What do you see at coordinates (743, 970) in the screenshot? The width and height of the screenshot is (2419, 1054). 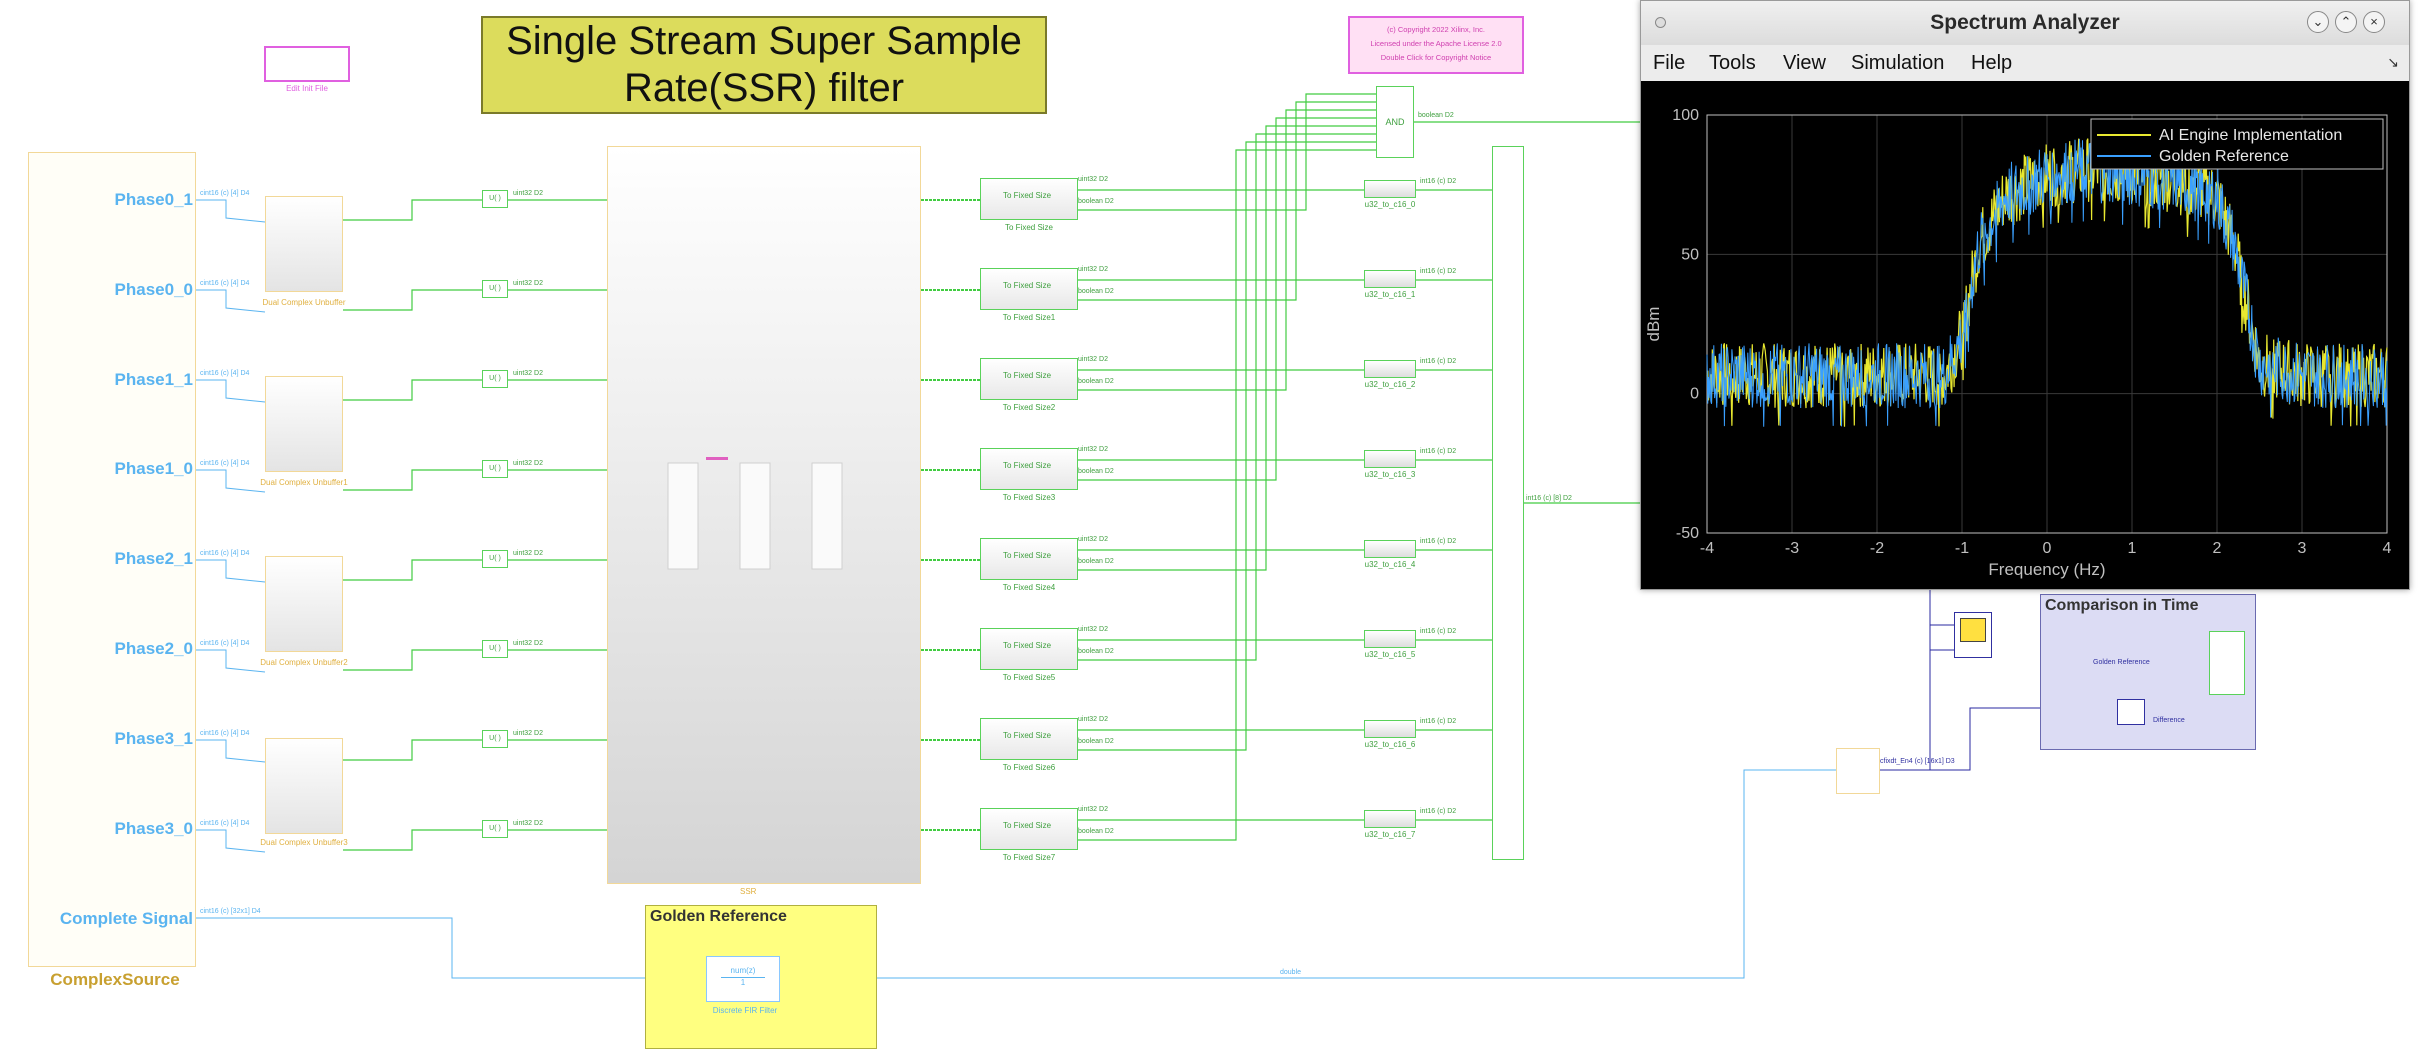 I see `fir-transfer-function: num(z)` at bounding box center [743, 970].